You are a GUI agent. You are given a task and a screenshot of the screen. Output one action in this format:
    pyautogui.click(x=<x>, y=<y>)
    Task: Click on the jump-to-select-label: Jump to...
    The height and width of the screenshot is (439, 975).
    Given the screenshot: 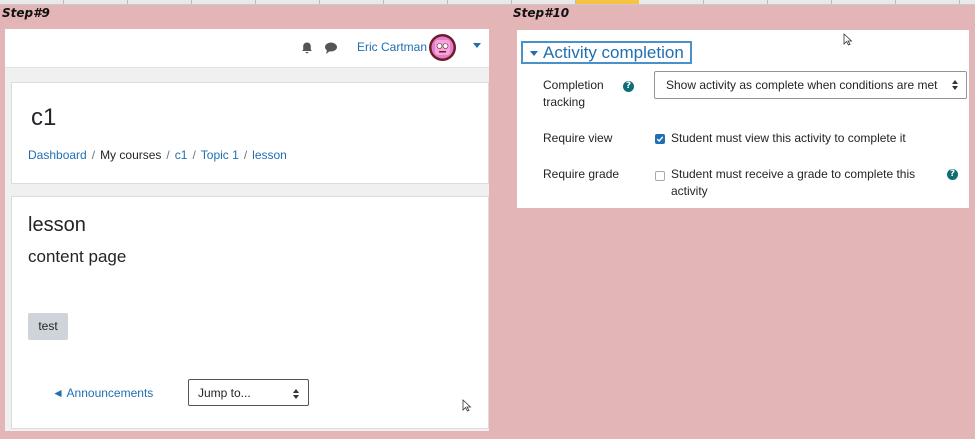 What is the action you would take?
    pyautogui.click(x=224, y=393)
    